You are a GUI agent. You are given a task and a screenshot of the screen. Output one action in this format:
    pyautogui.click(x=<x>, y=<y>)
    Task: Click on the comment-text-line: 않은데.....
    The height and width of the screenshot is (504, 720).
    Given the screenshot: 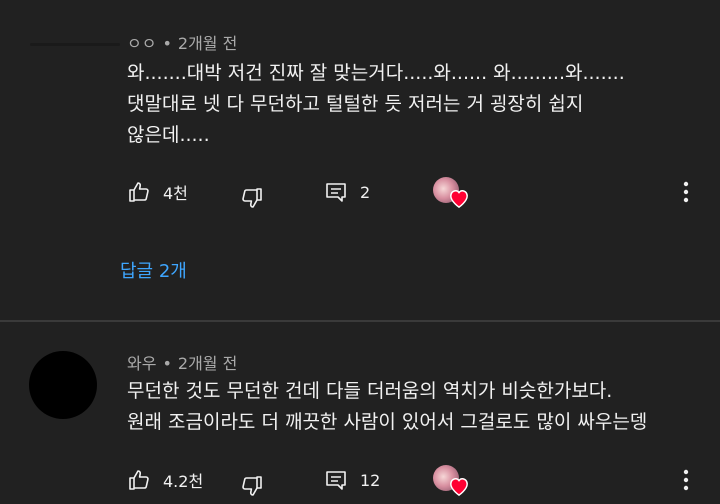 What is the action you would take?
    pyautogui.click(x=168, y=135)
    